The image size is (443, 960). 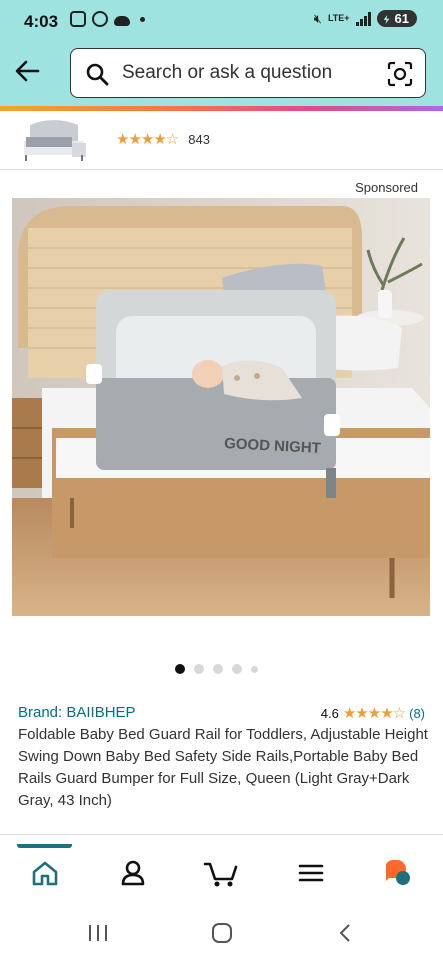 I want to click on bottom-nav, so click(x=221, y=876).